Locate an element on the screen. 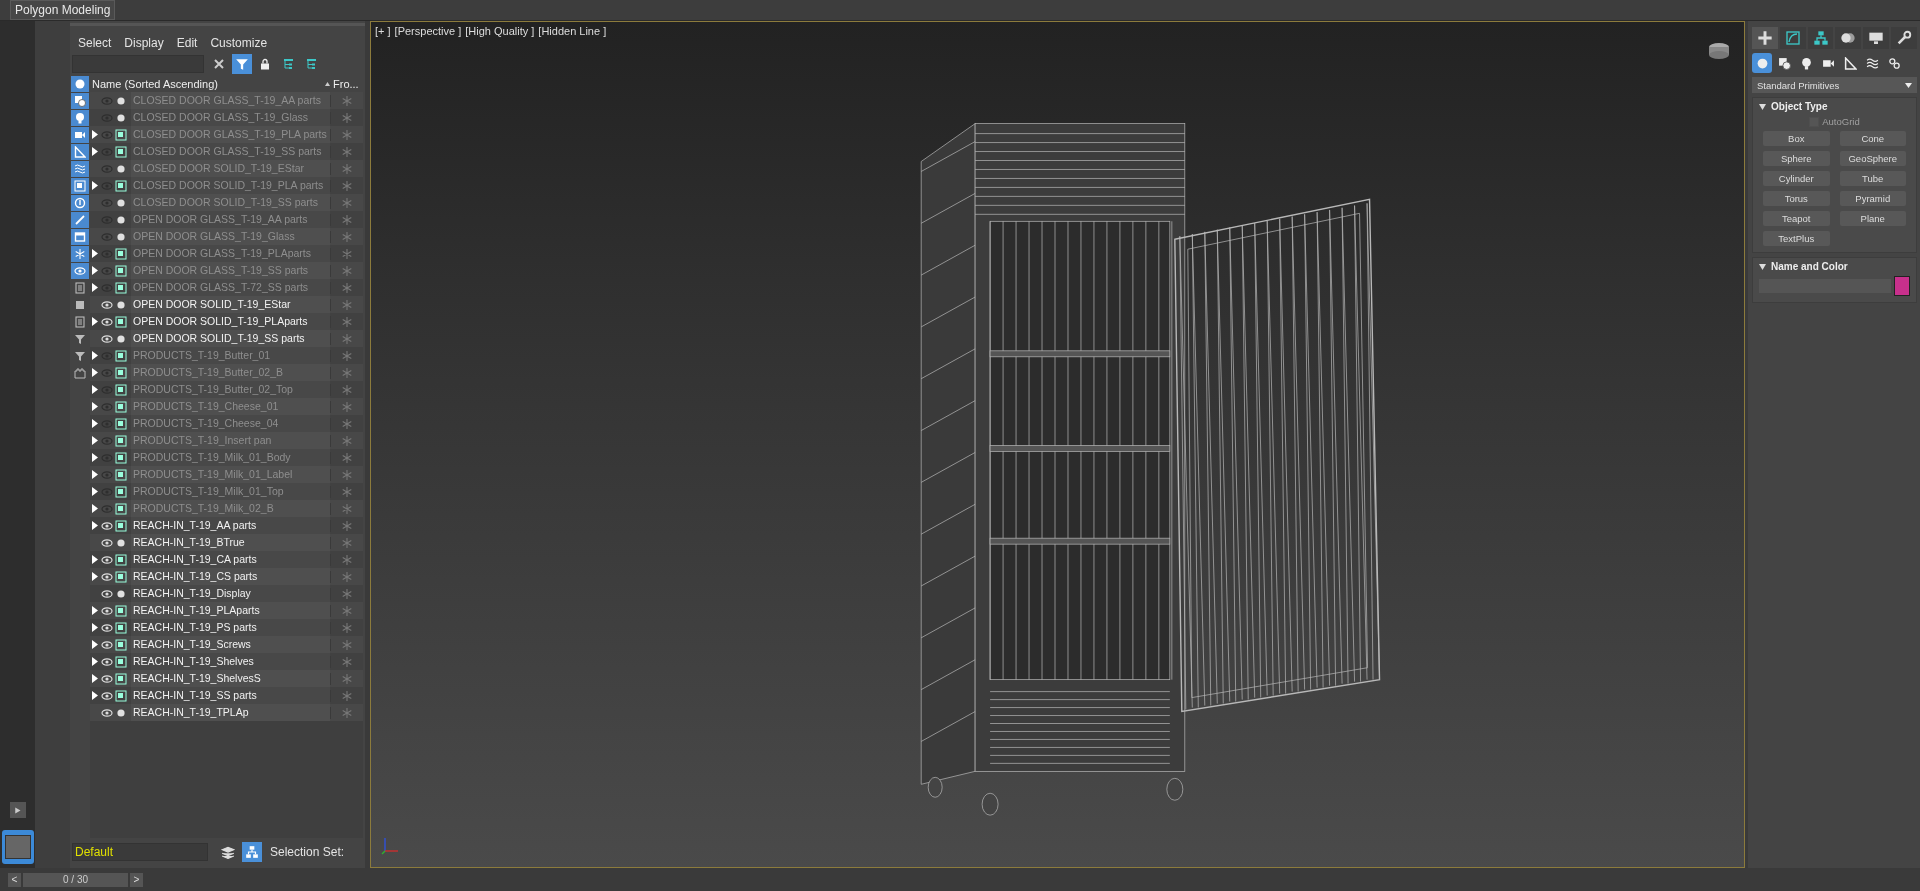 This screenshot has height=891, width=1920. menu-item: Select is located at coordinates (95, 43).